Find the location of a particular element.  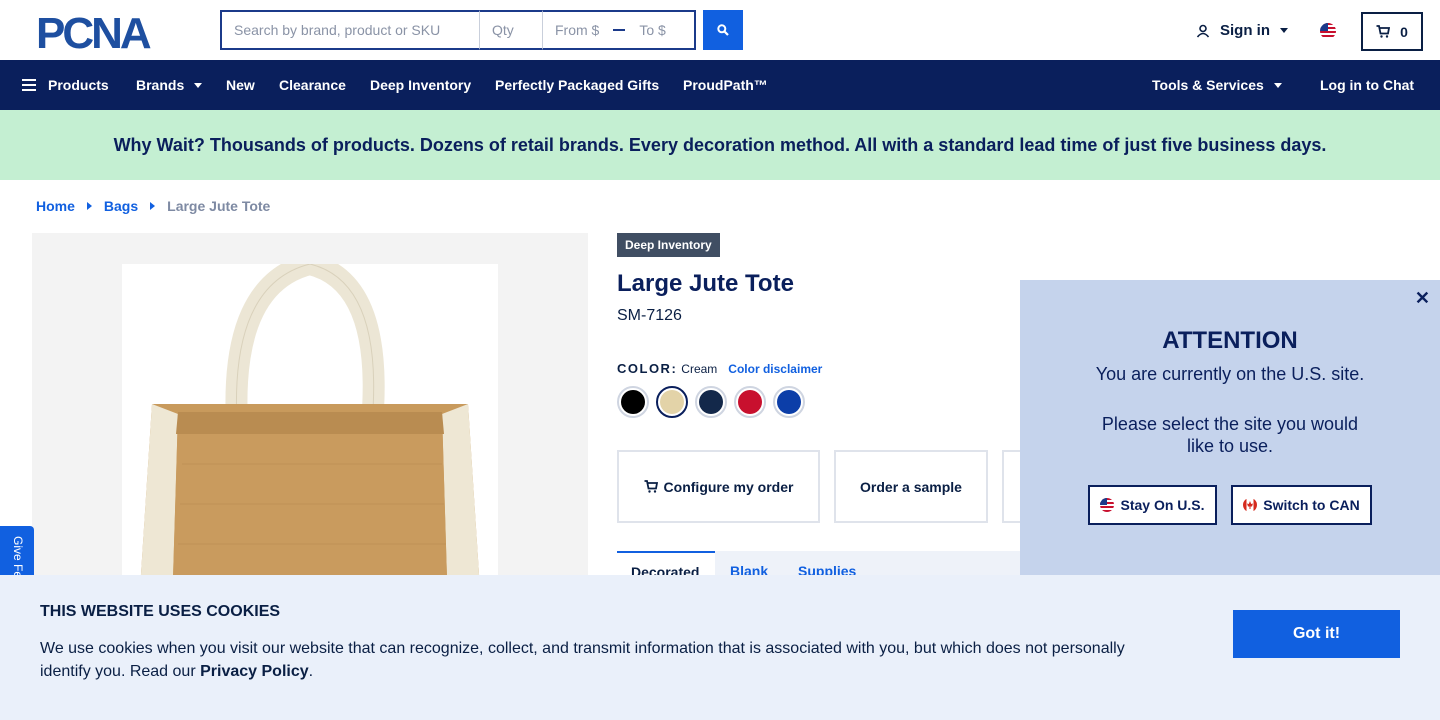

breadcrumb-home: Home is located at coordinates (55, 206).